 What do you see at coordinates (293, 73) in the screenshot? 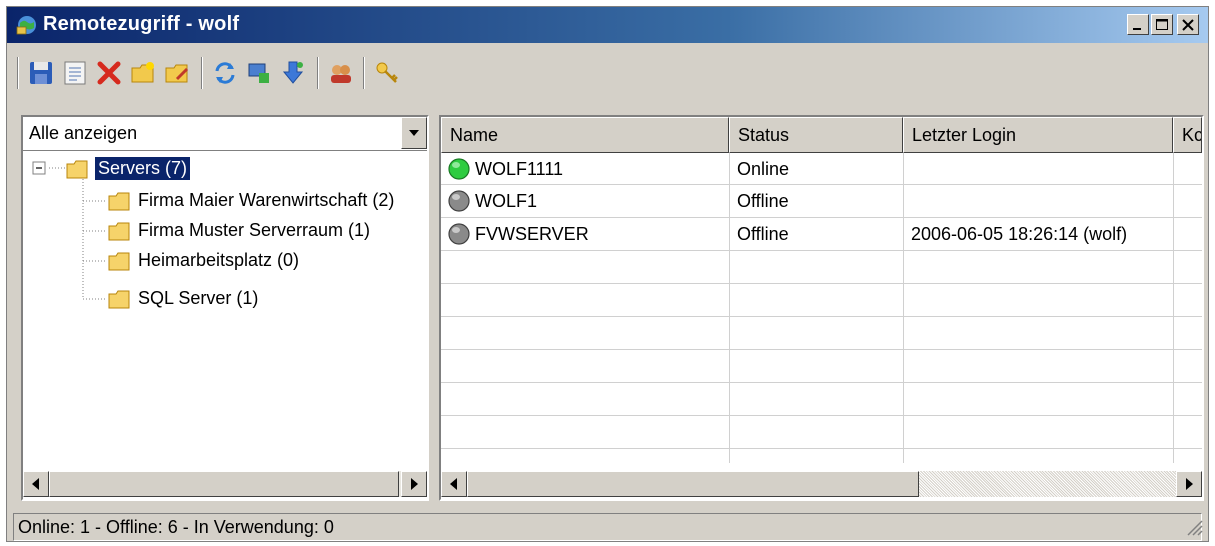
I see `import-icon` at bounding box center [293, 73].